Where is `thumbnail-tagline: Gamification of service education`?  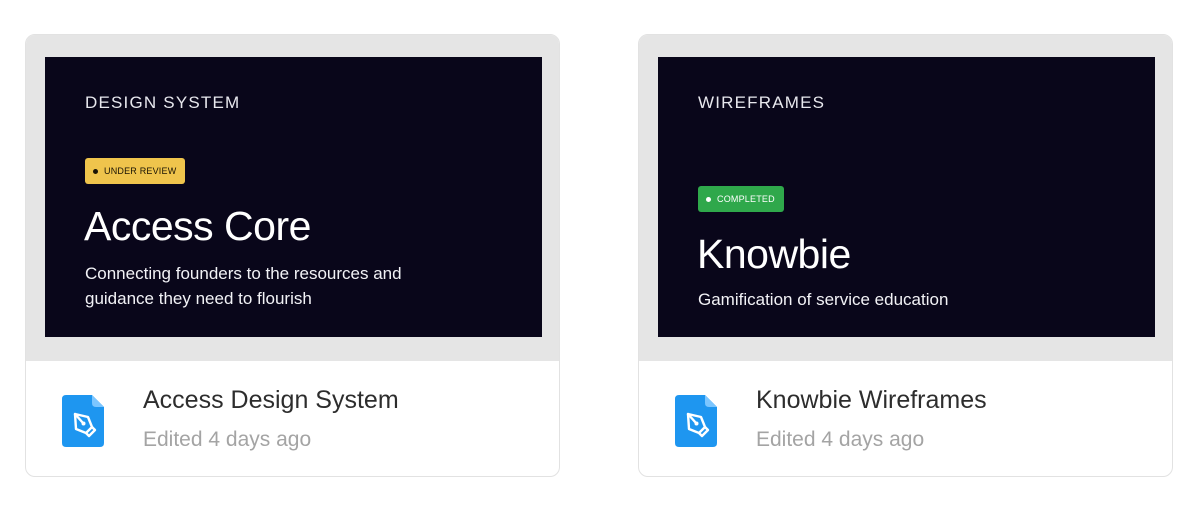 thumbnail-tagline: Gamification of service education is located at coordinates (823, 299).